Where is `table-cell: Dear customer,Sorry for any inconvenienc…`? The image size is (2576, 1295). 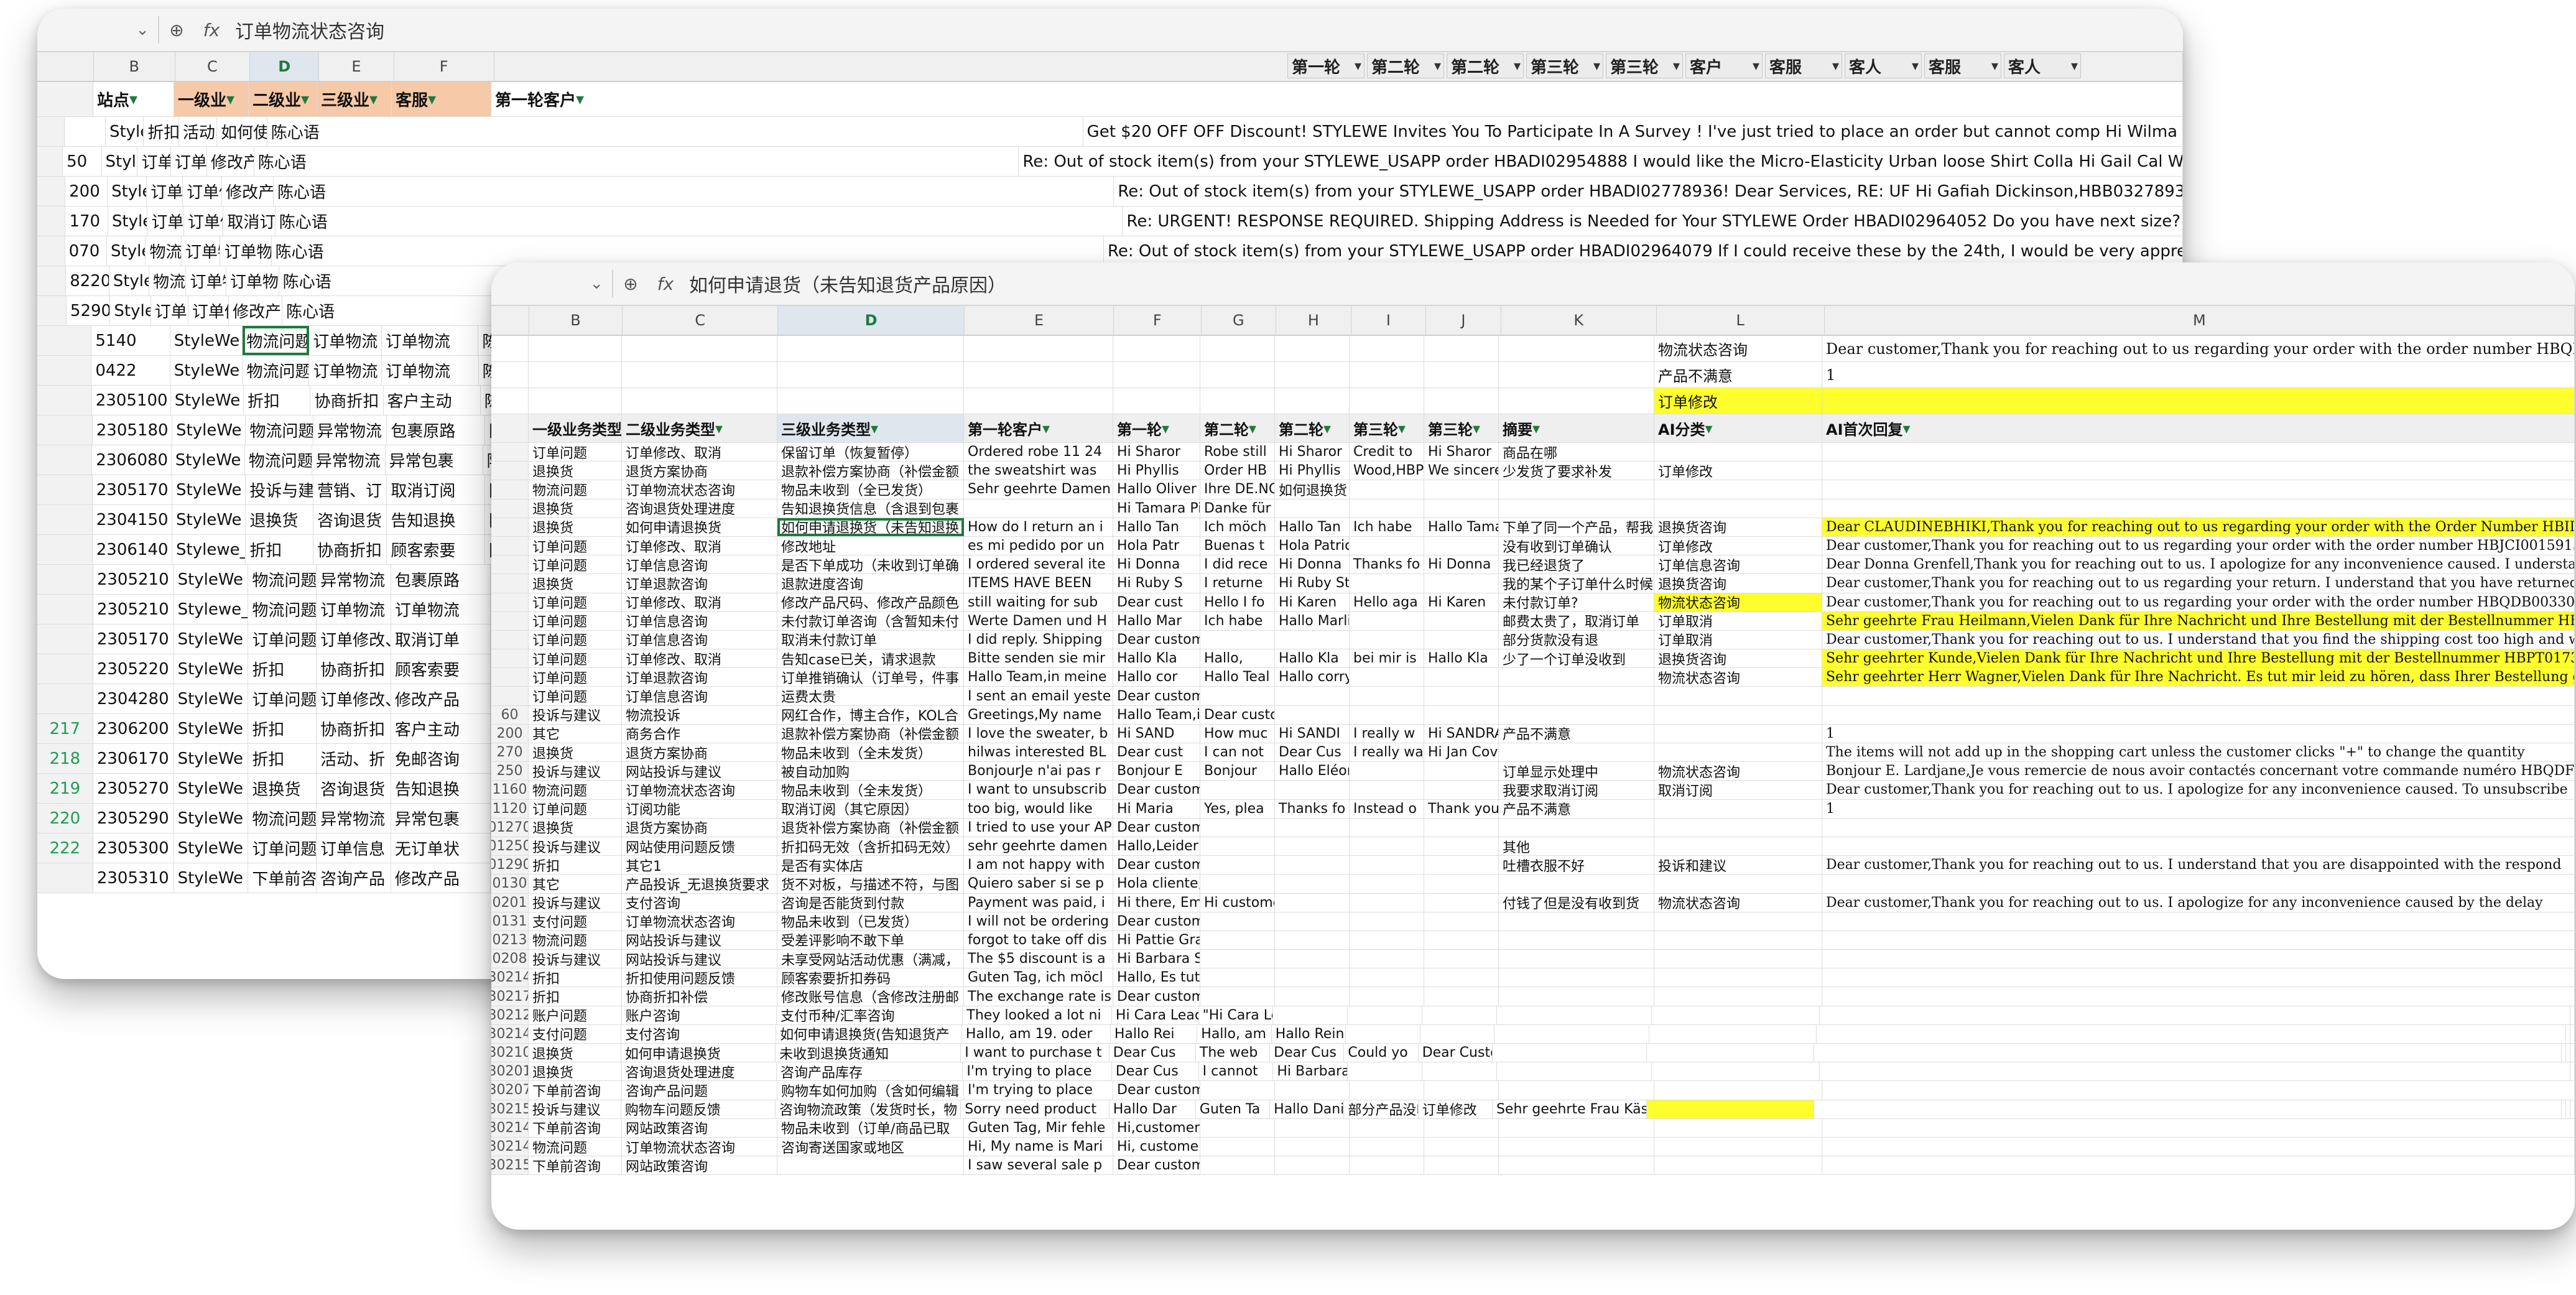 table-cell: Dear customer,Sorry for any inconvenienc… is located at coordinates (1156, 996).